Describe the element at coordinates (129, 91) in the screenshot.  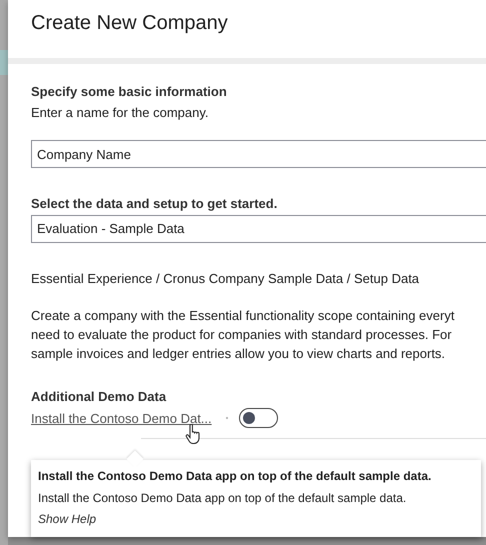
I see `section-heading: Specify some basic information` at that location.